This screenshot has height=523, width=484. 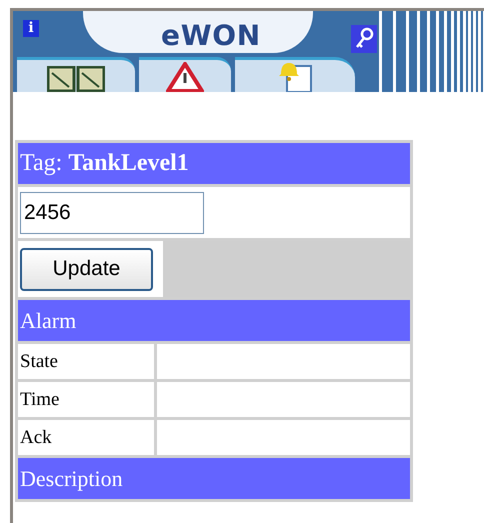 What do you see at coordinates (185, 77) in the screenshot?
I see `warning-icon` at bounding box center [185, 77].